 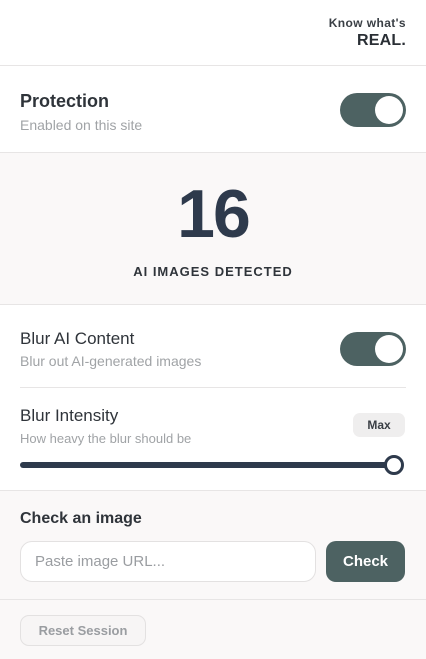 What do you see at coordinates (367, 23) in the screenshot?
I see `brand-tagline: Know what's` at bounding box center [367, 23].